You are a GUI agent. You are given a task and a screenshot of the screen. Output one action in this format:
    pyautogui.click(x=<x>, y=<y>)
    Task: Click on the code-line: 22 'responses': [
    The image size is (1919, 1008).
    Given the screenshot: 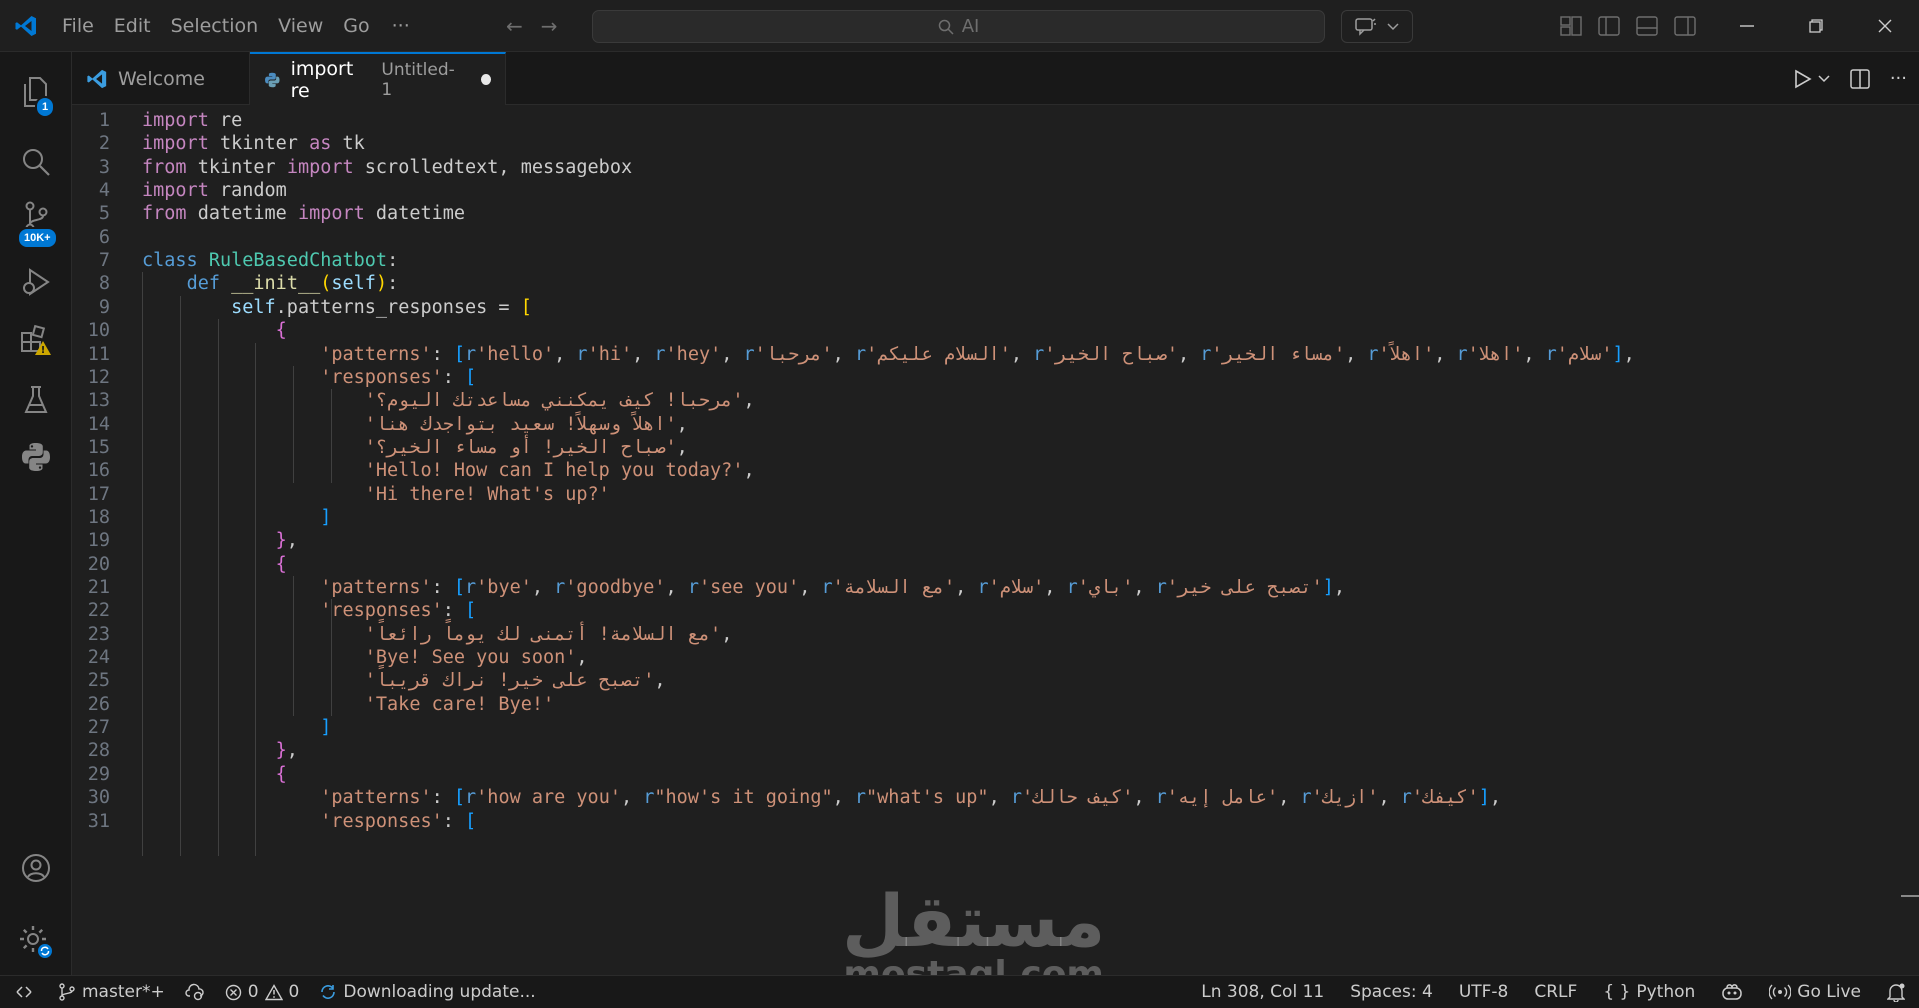 What is the action you would take?
    pyautogui.click(x=995, y=610)
    